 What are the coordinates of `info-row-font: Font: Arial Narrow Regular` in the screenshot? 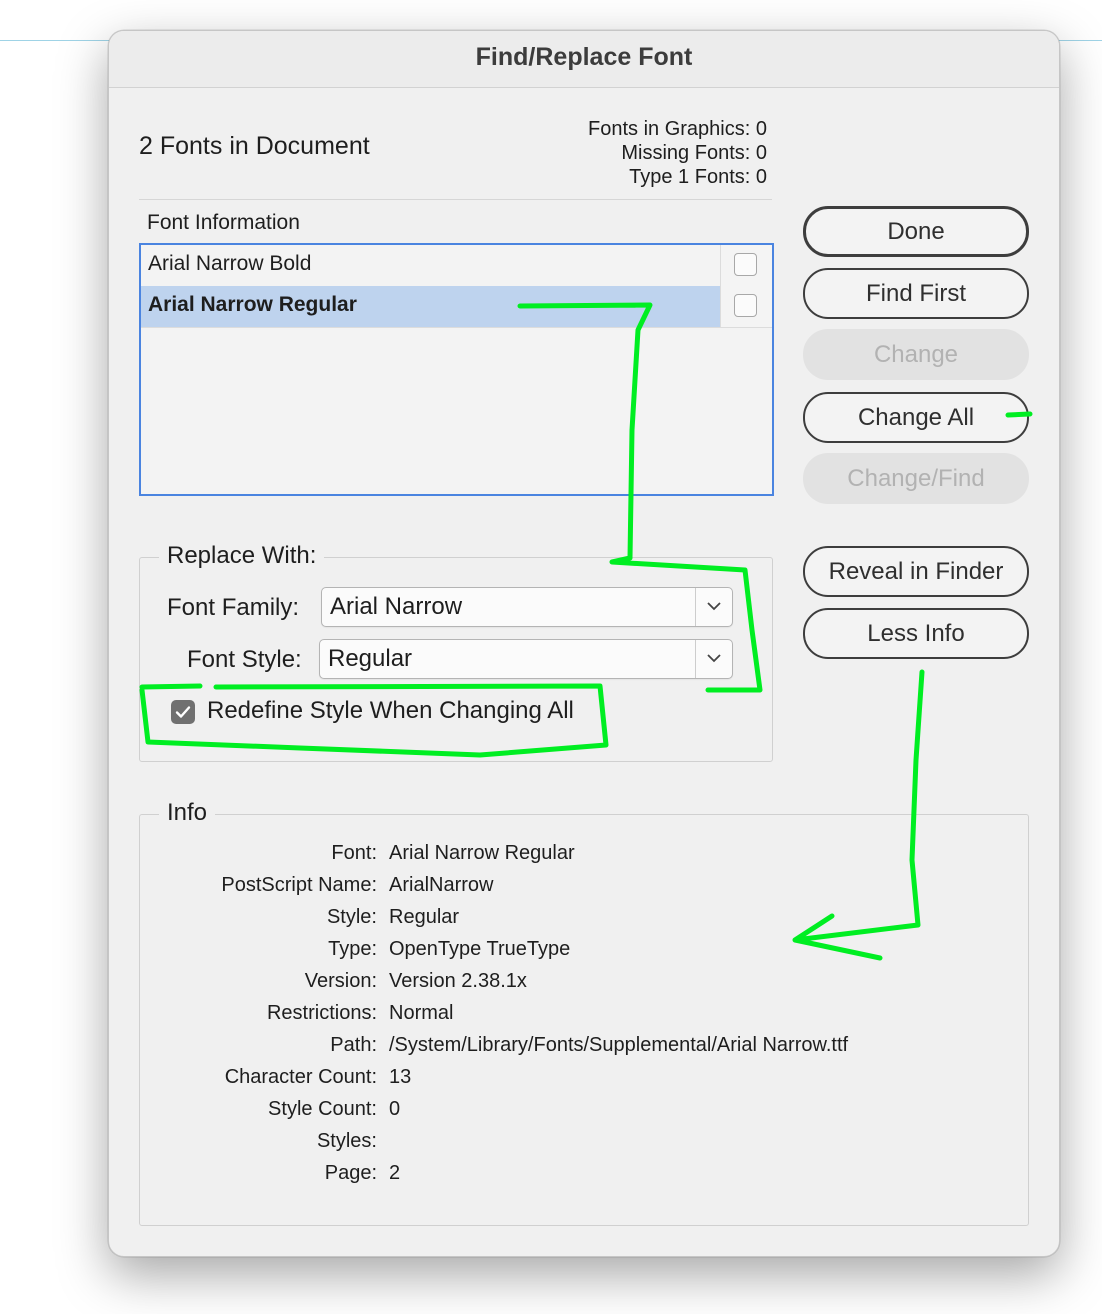 It's located at (453, 853).